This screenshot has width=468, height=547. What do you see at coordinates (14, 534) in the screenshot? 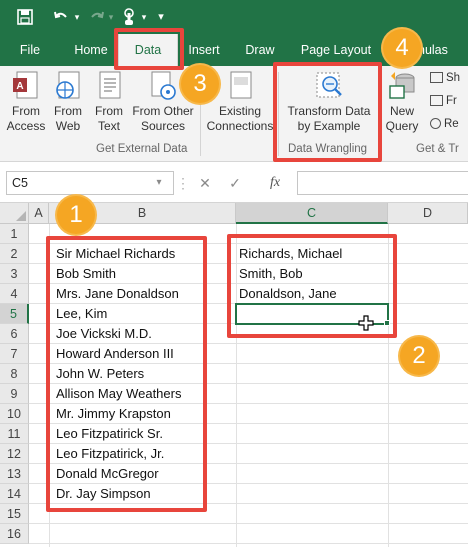
I see `row-header-16: 16` at bounding box center [14, 534].